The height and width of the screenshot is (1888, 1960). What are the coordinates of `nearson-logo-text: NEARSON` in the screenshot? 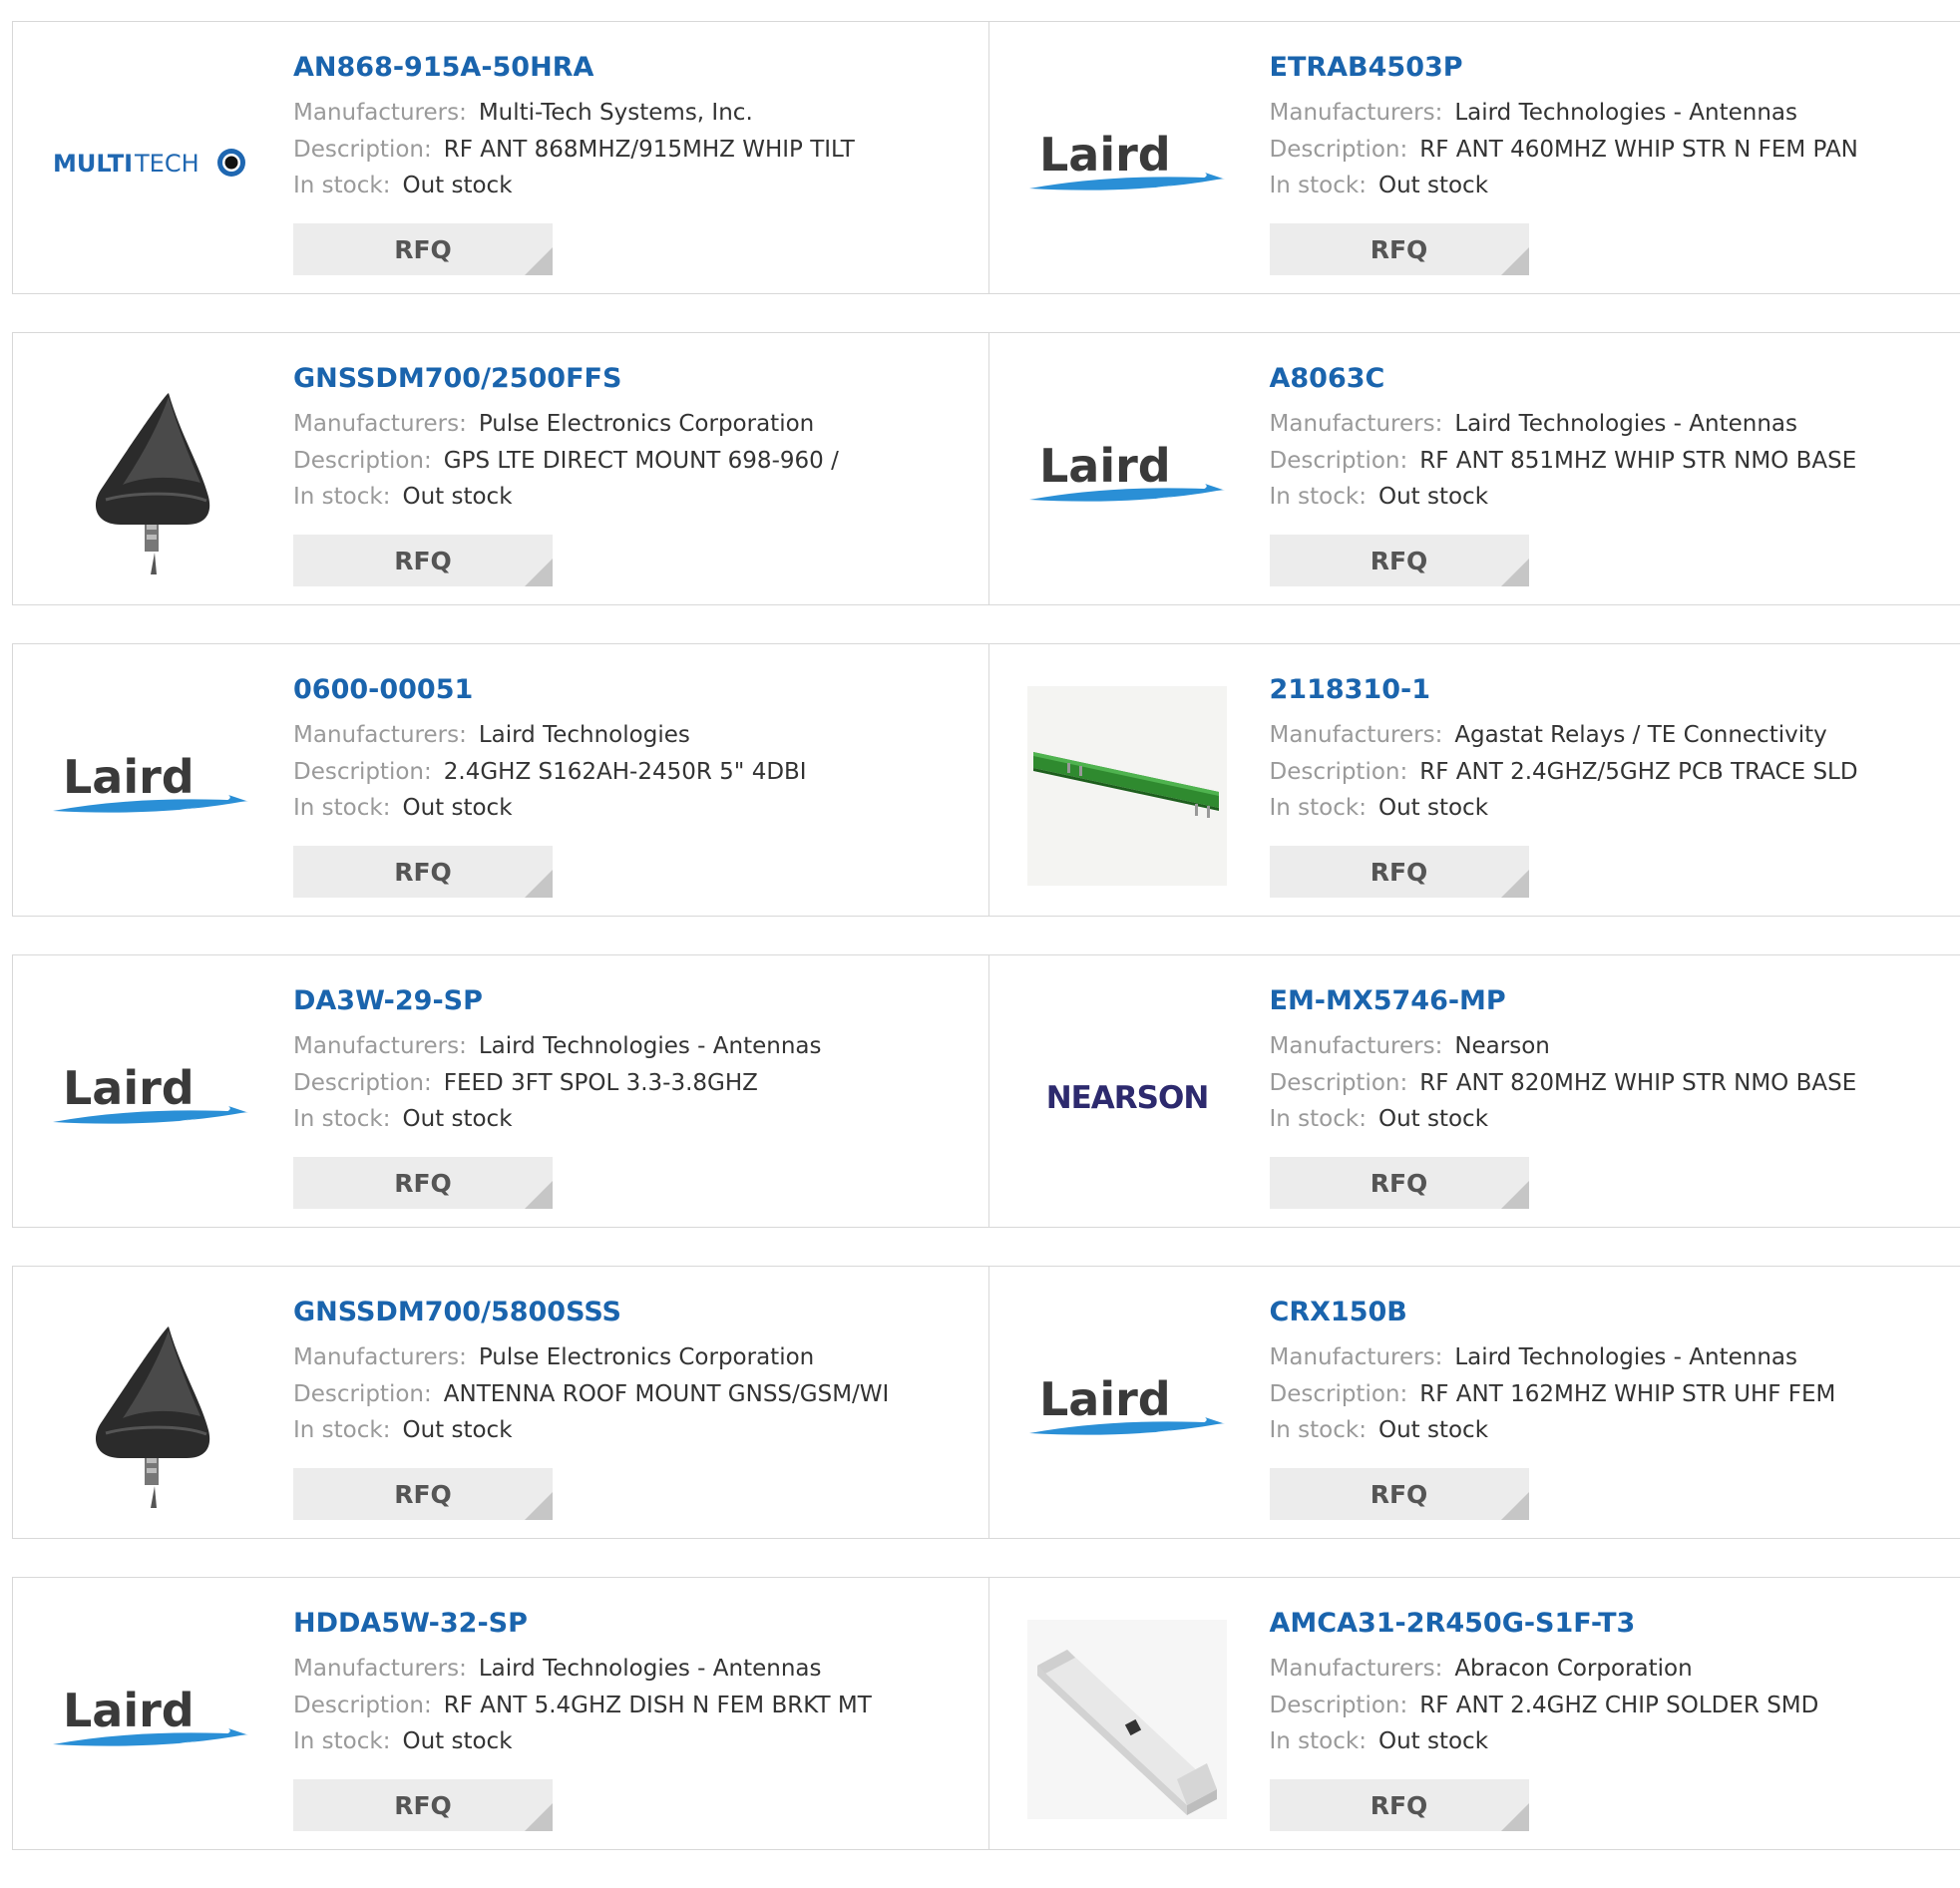 It's located at (1126, 1098).